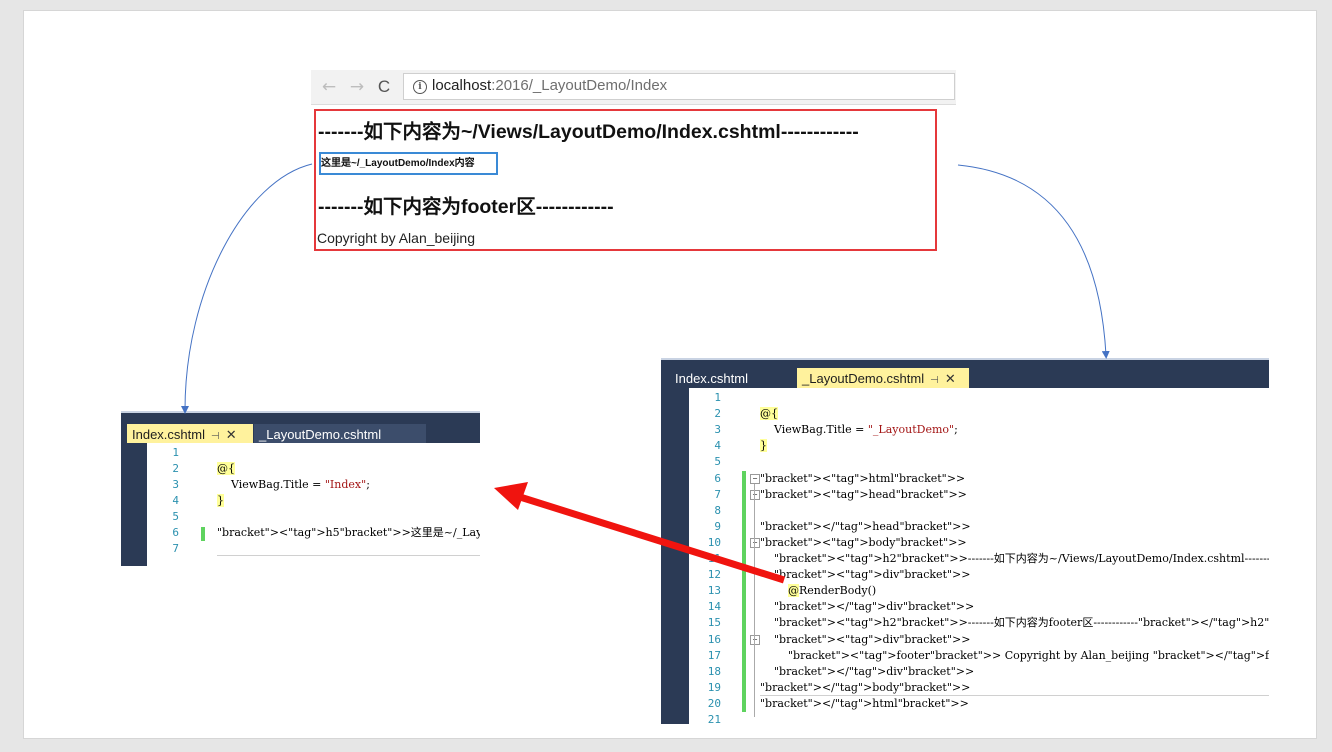 The width and height of the screenshot is (1332, 752). Describe the element at coordinates (247, 288) in the screenshot. I see `connector-left-curve` at that location.